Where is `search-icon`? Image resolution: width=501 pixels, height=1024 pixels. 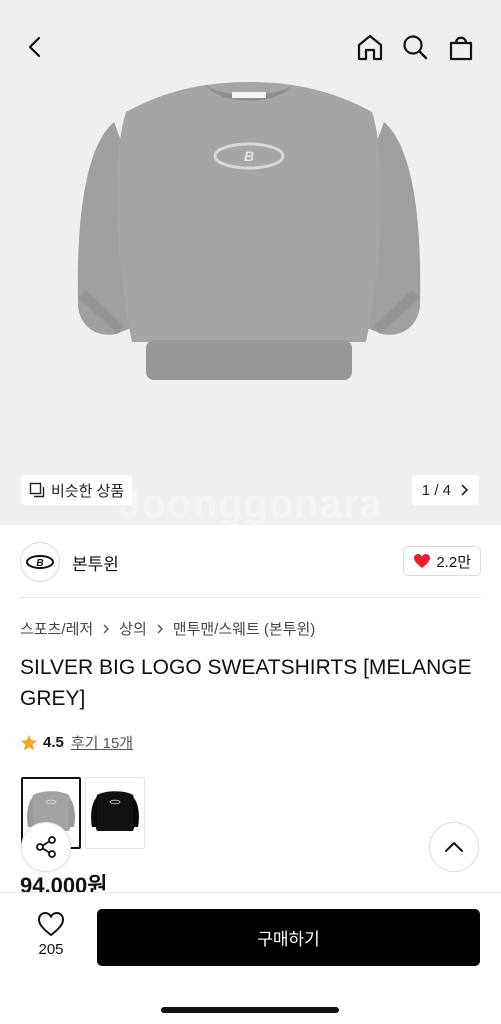 search-icon is located at coordinates (415, 47).